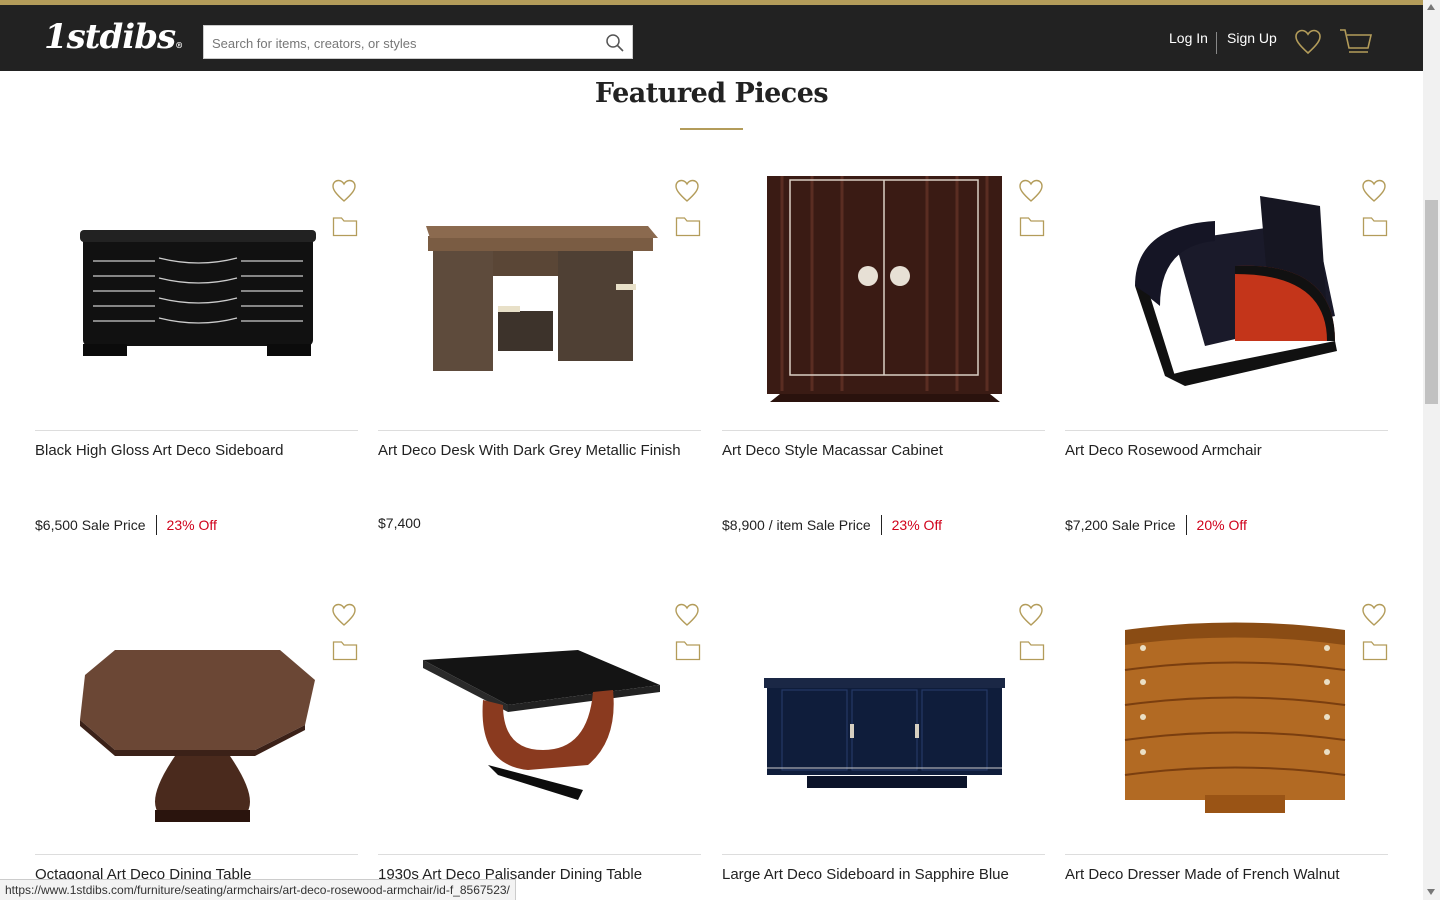 The height and width of the screenshot is (900, 1440). I want to click on search-input, so click(407, 43).